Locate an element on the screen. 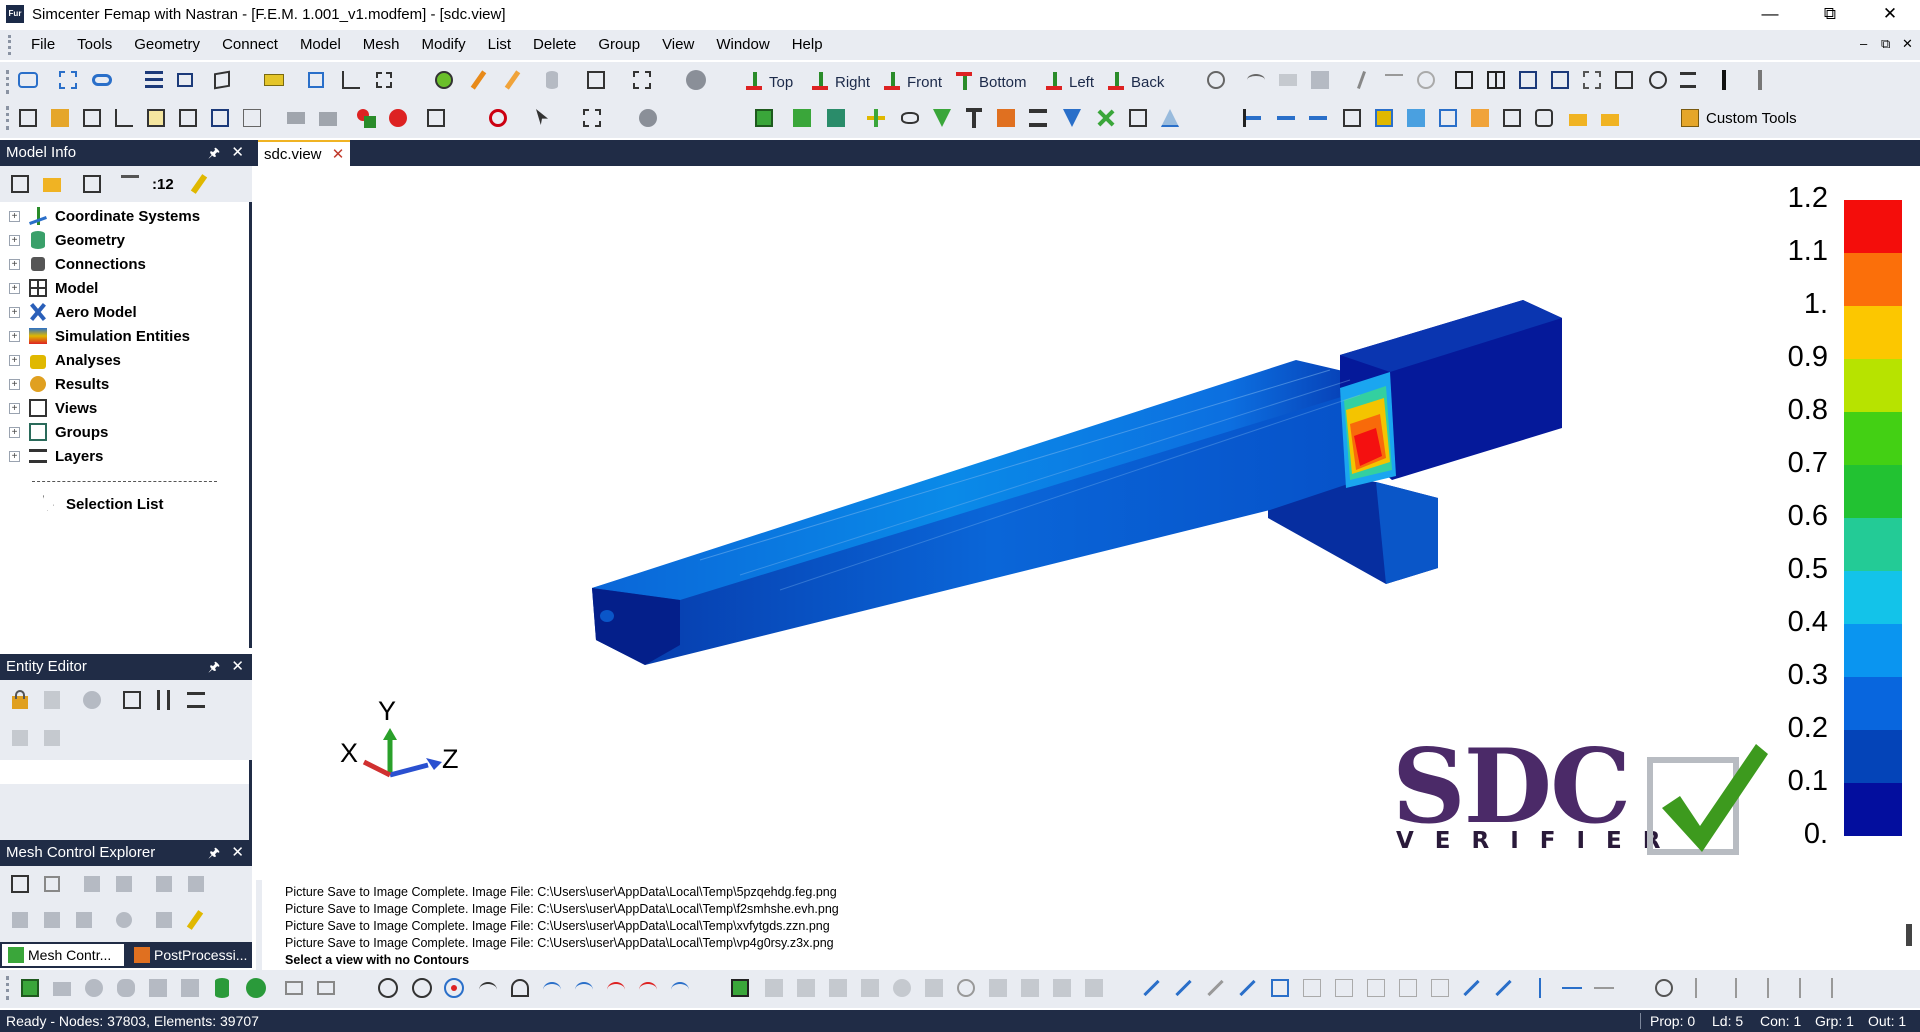 The height and width of the screenshot is (1032, 1920). list-view-icon is located at coordinates (220, 118).